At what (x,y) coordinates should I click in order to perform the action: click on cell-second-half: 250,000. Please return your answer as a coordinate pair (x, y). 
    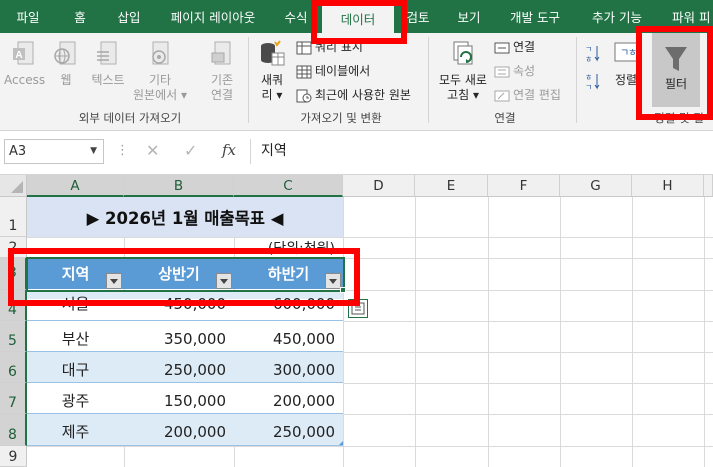
    Looking at the image, I should click on (288, 430).